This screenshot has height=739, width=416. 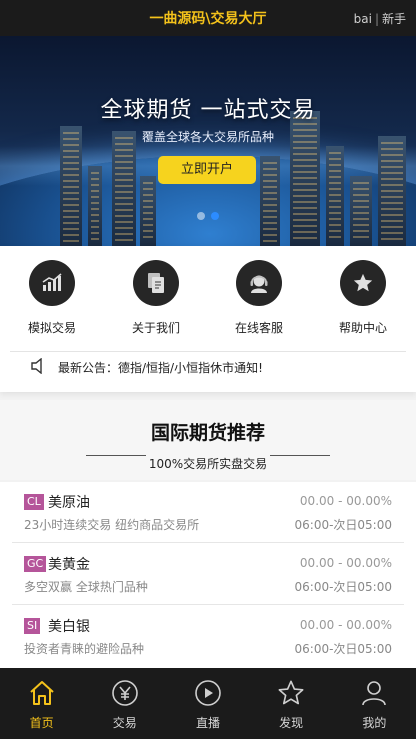 I want to click on page-title: 一曲源码\交易大厅, so click(x=208, y=19).